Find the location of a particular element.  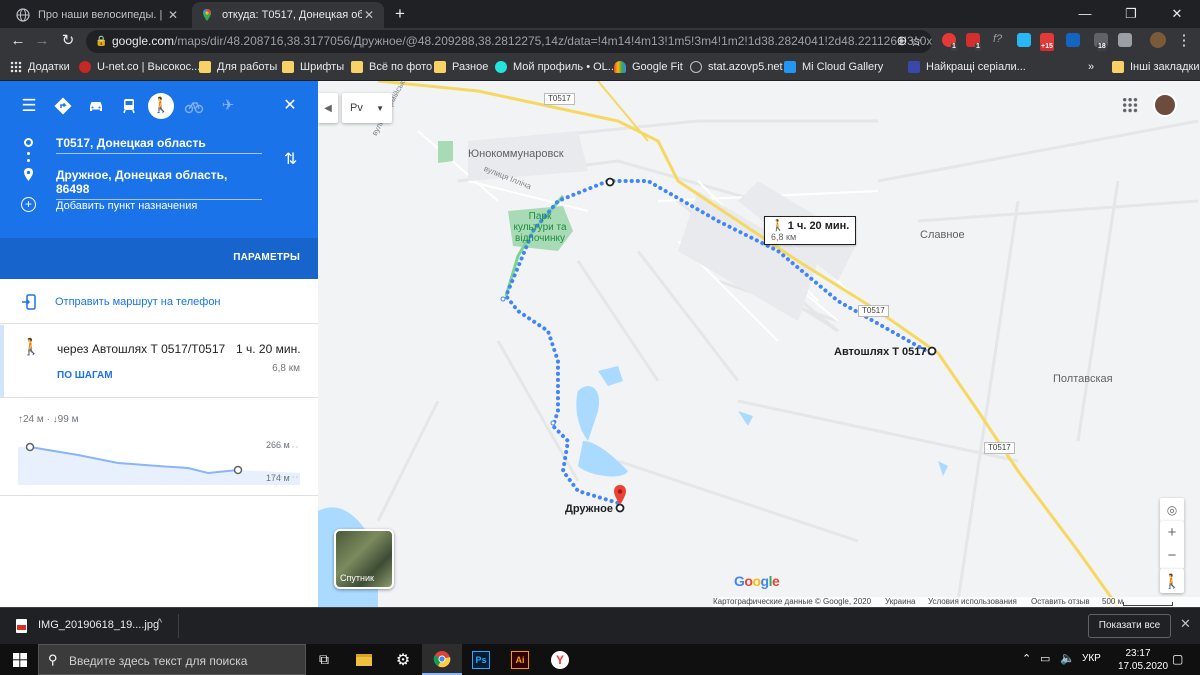

bookmark-label: Додатки is located at coordinates (49, 67).